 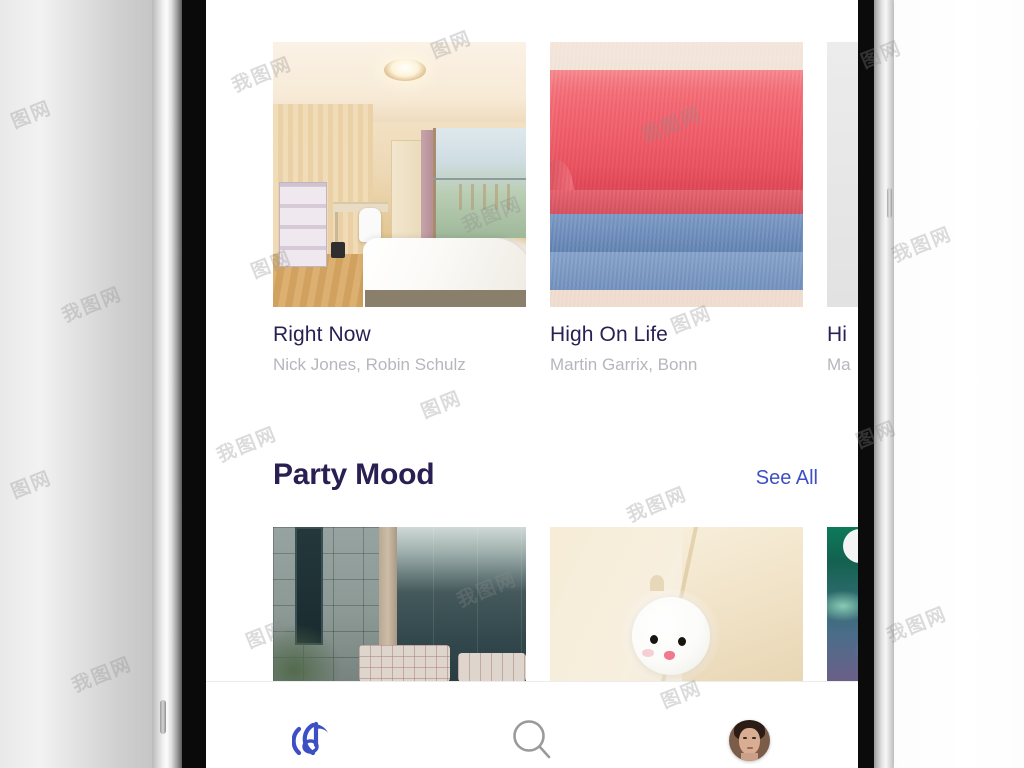 What do you see at coordinates (952, 384) in the screenshot?
I see `studio-backdrop-right` at bounding box center [952, 384].